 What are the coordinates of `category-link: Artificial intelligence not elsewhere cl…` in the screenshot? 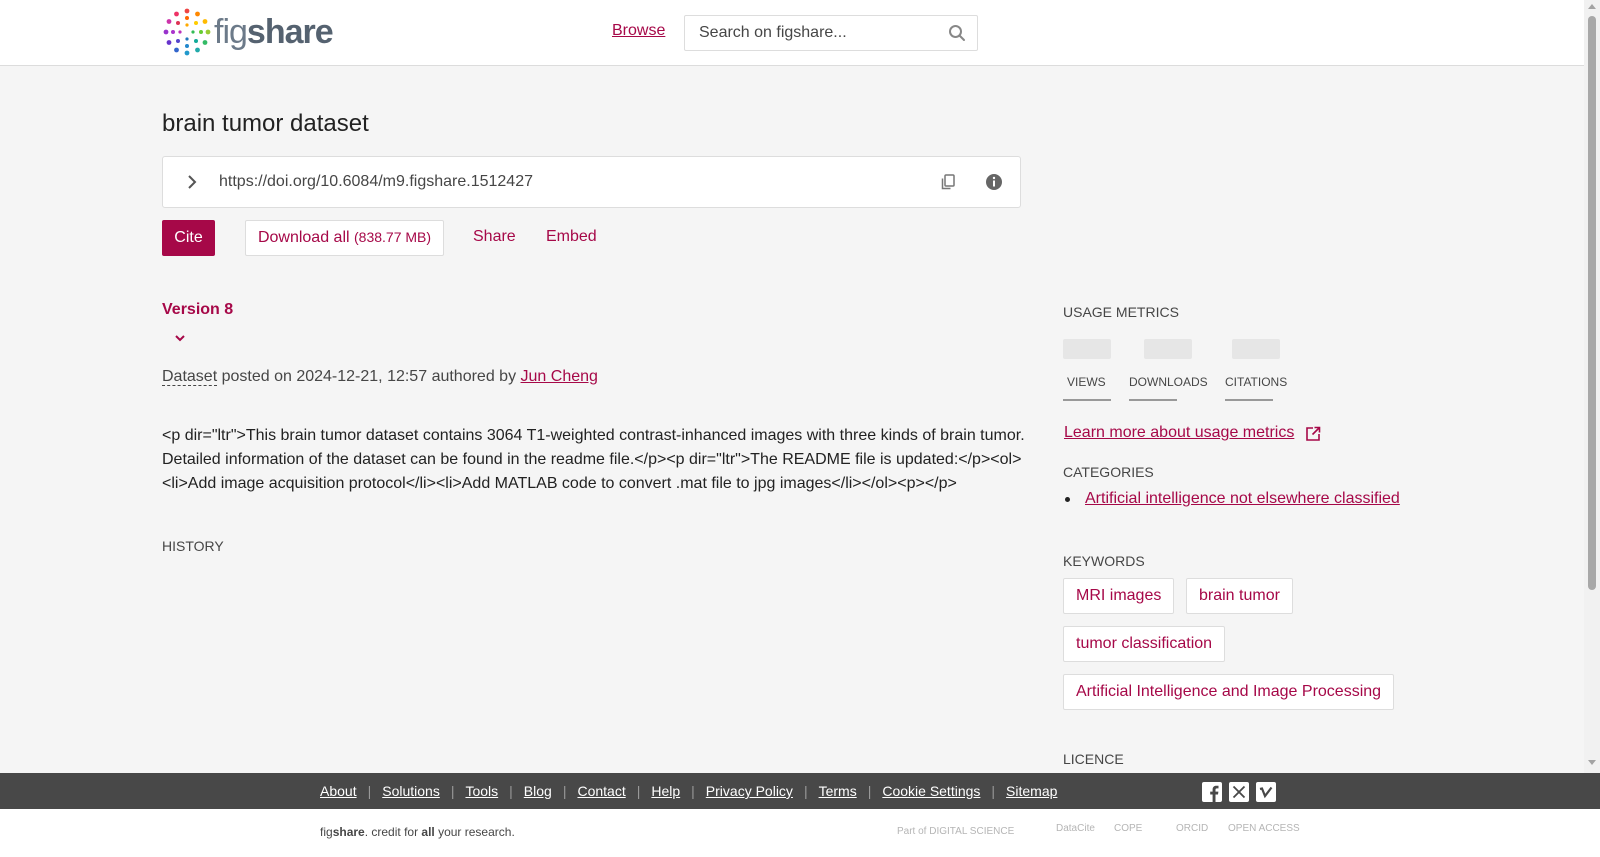 It's located at (1242, 499).